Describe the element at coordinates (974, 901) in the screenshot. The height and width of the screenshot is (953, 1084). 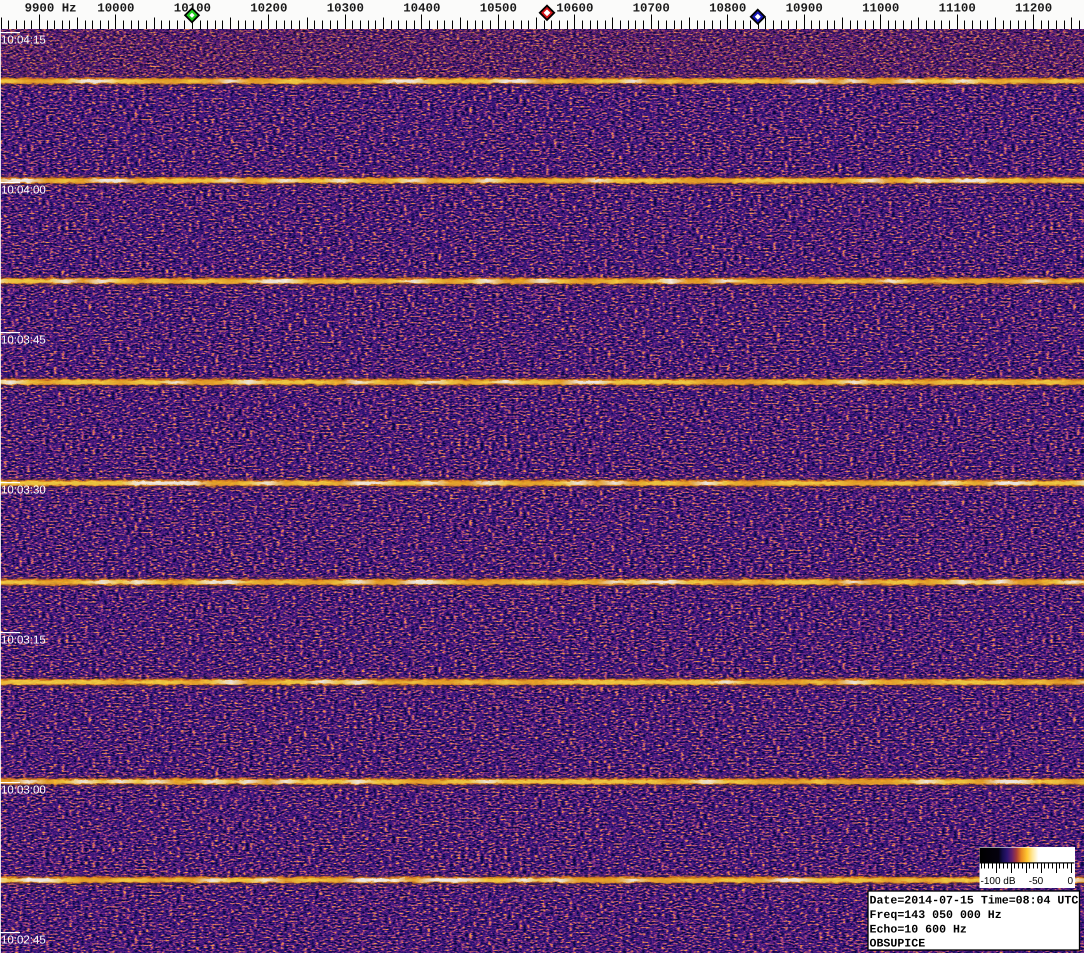
I see `svg-text: Date=2014-07-15 Time=08:04 UTC` at that location.